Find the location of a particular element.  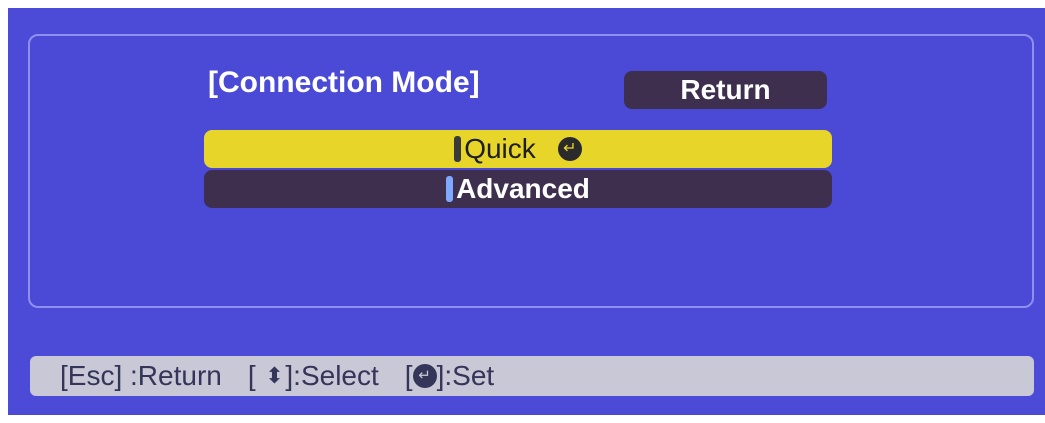

option-label: Quick is located at coordinates (500, 148).